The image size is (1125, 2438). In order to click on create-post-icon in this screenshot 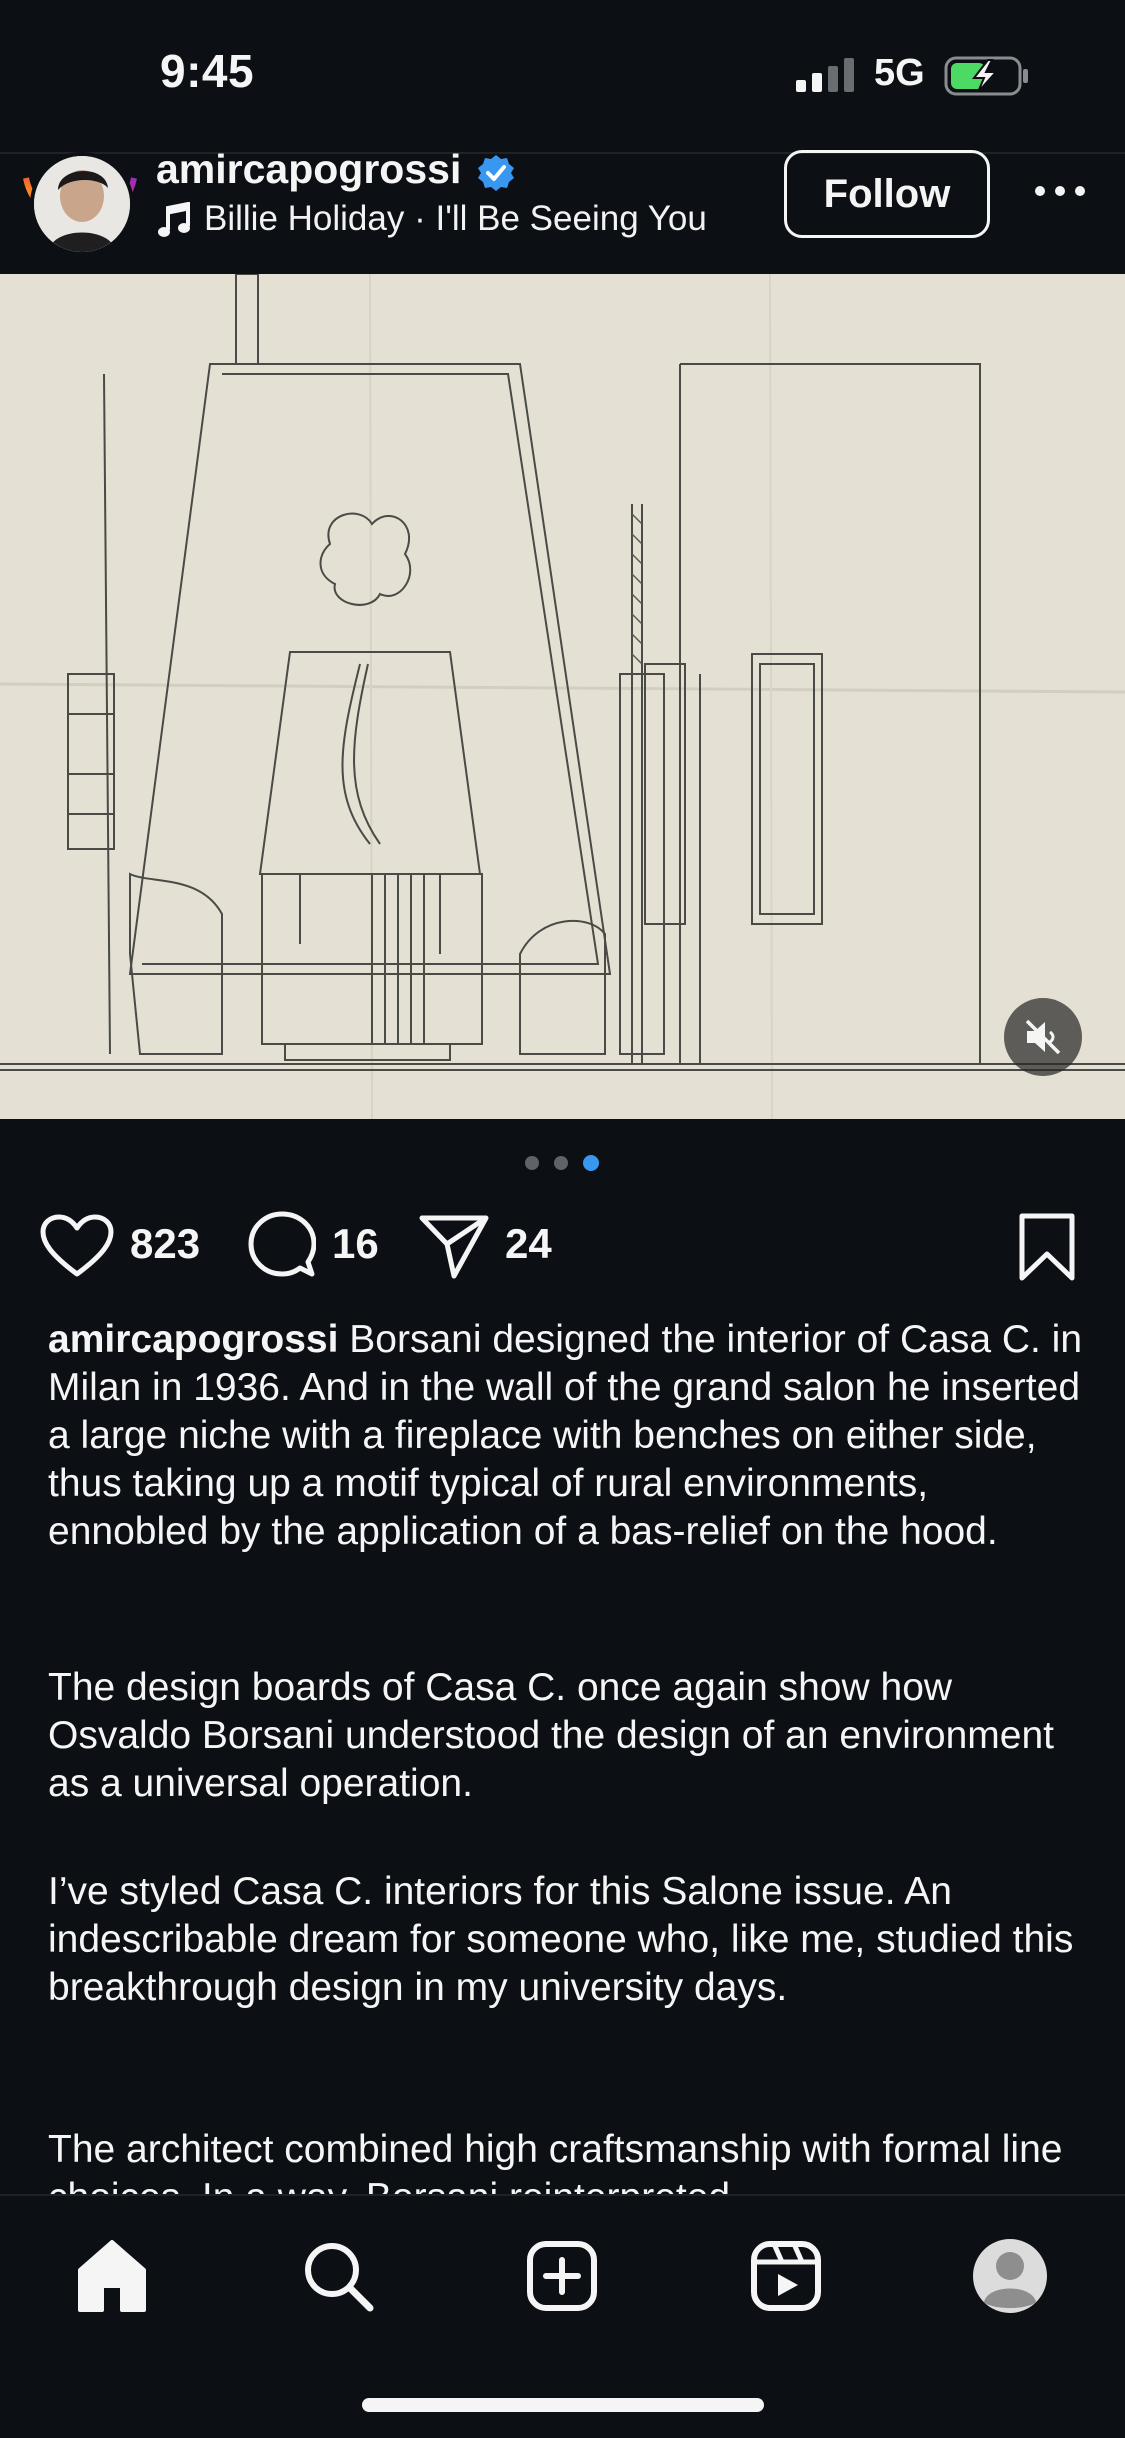, I will do `click(562, 2276)`.